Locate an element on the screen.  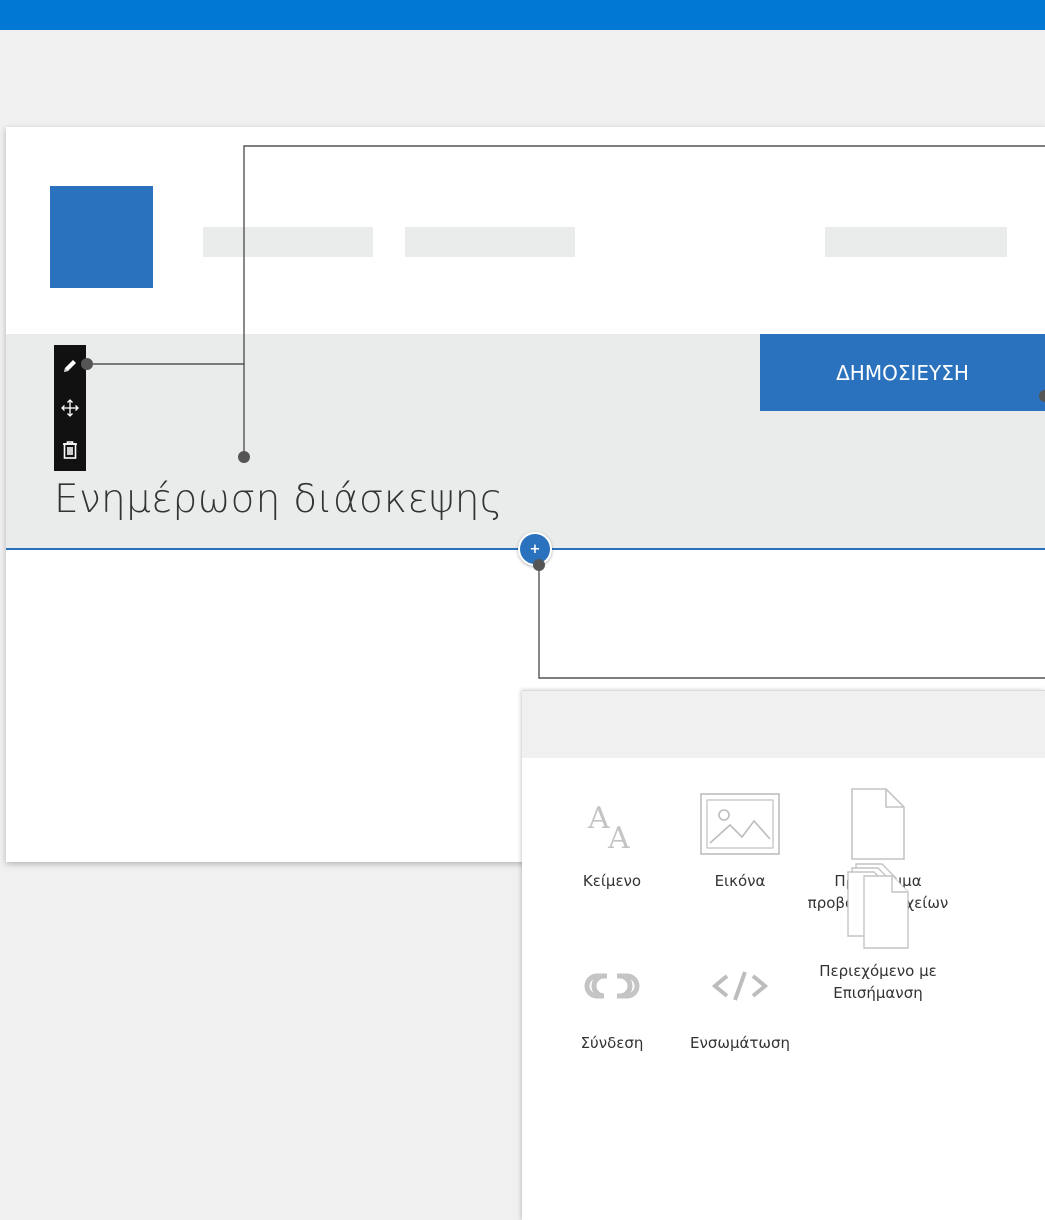
page-title: Ενημέρωση διάσκεψης is located at coordinates (278, 499).